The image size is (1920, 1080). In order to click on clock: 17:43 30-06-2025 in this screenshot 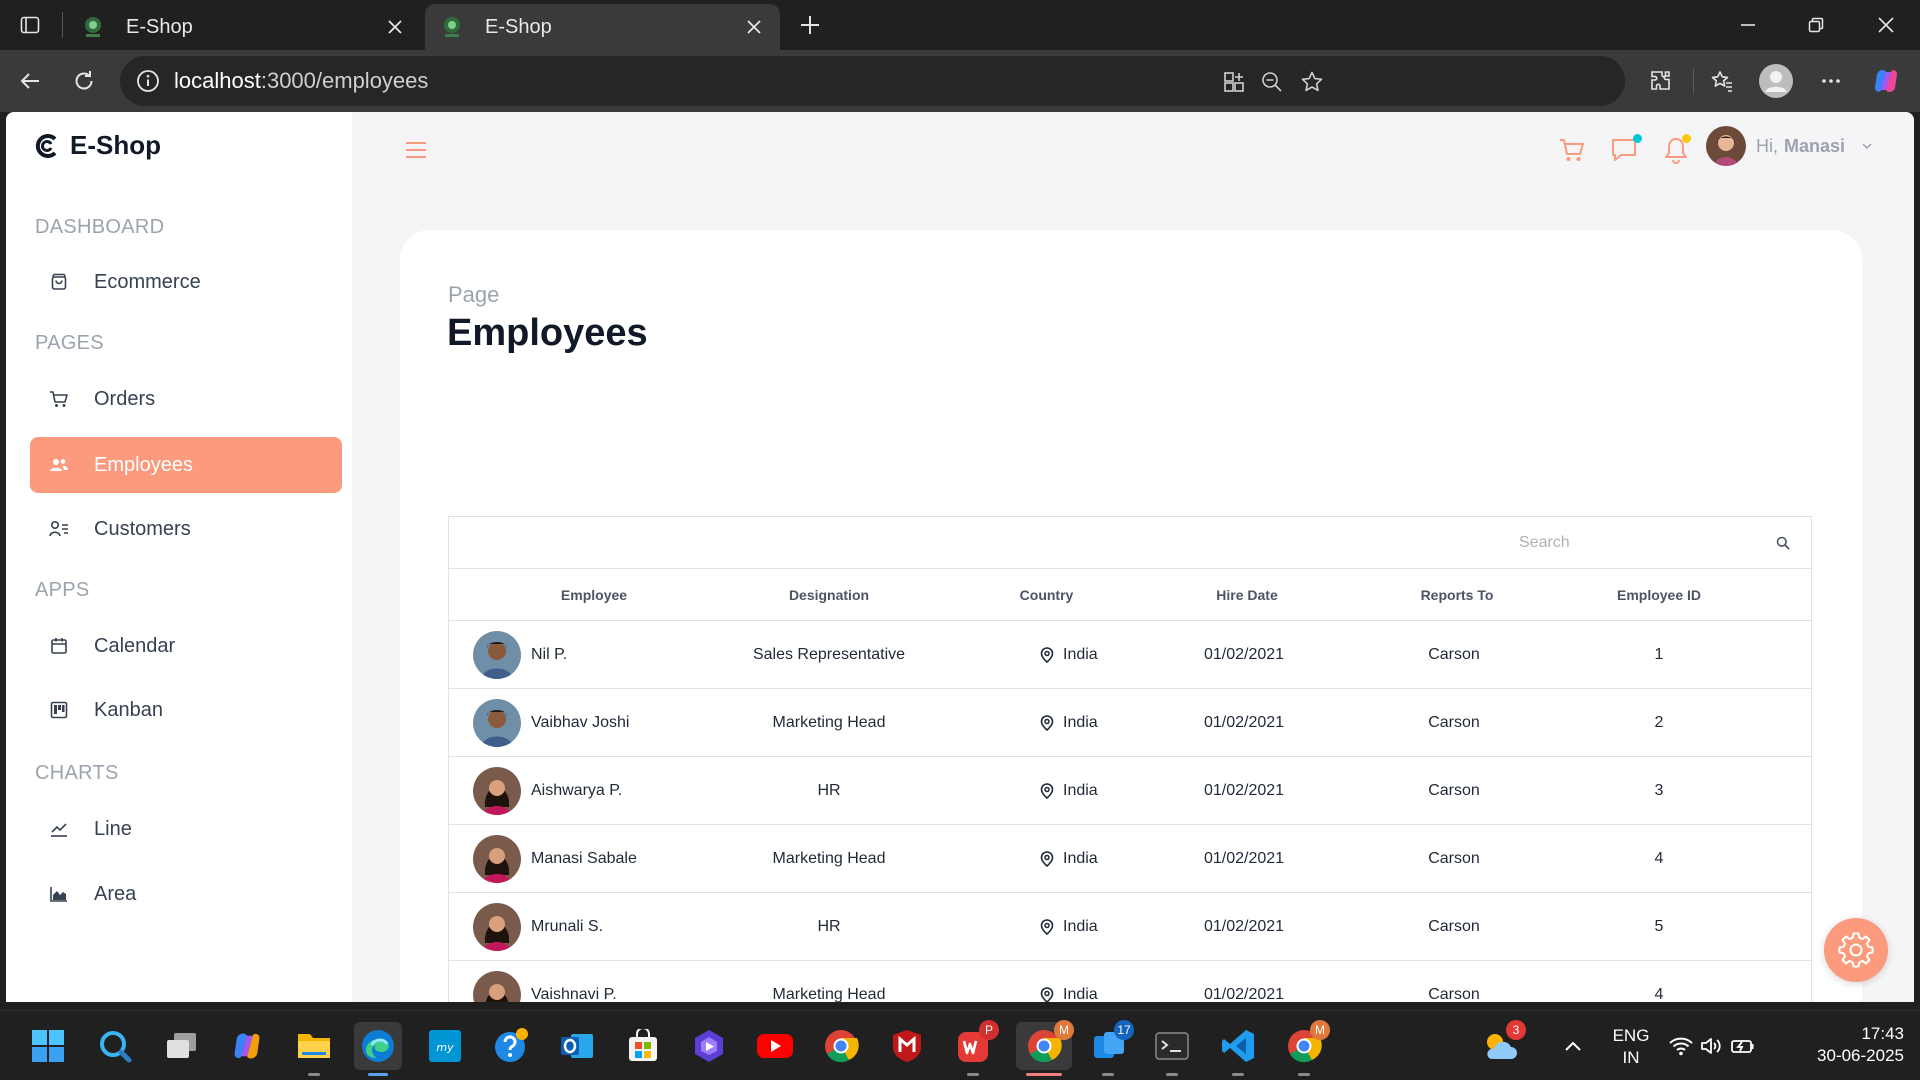, I will do `click(1843, 1045)`.